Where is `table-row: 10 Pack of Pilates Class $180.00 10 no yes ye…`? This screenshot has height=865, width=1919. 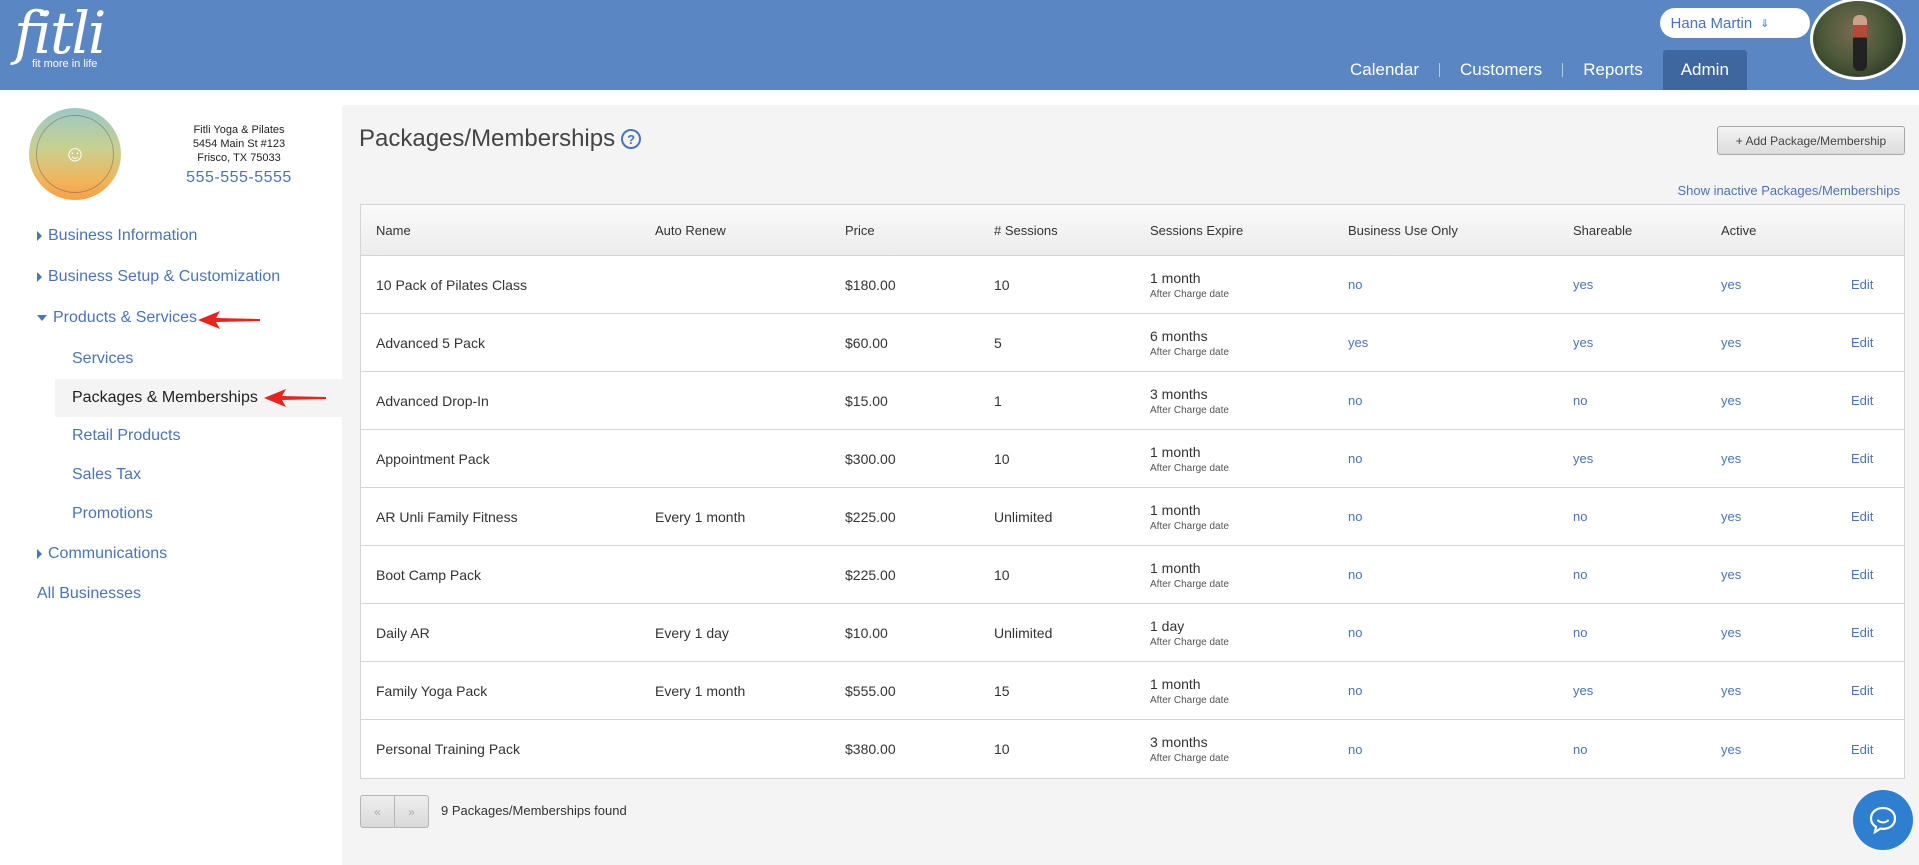 table-row: 10 Pack of Pilates Class $180.00 10 no yes ye… is located at coordinates (1132, 285).